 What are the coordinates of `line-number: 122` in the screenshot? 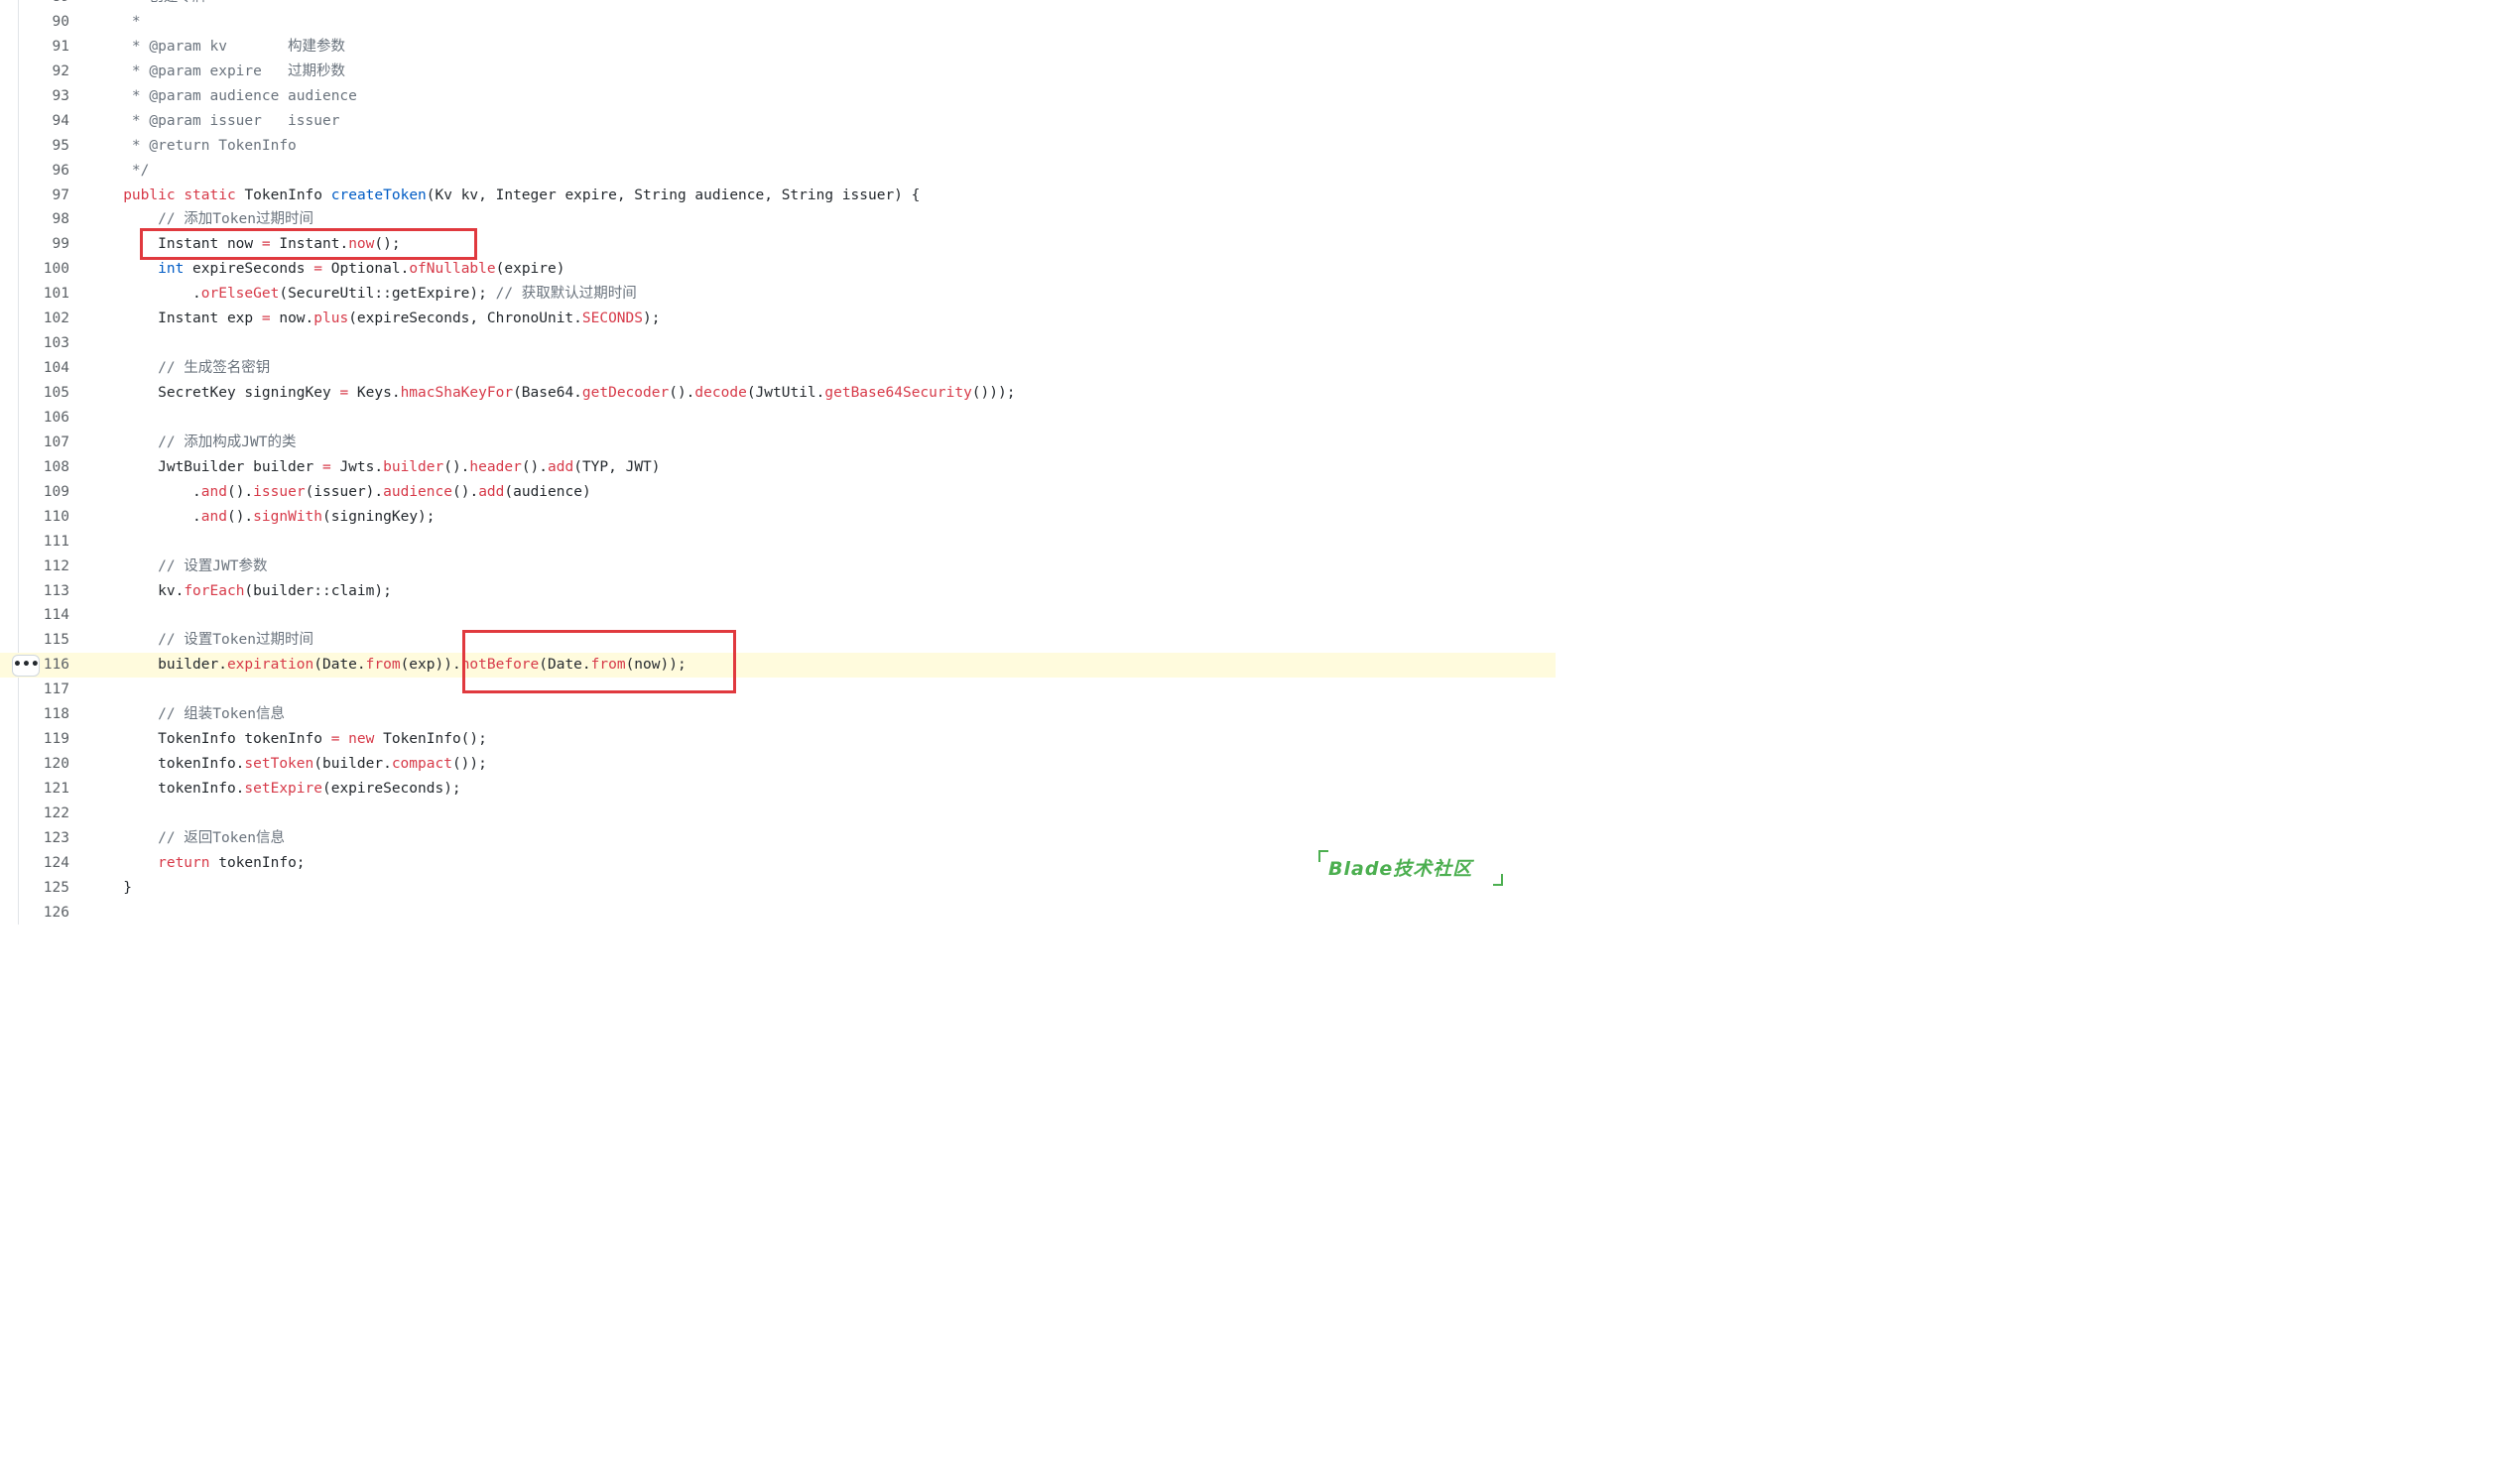 It's located at (44, 814).